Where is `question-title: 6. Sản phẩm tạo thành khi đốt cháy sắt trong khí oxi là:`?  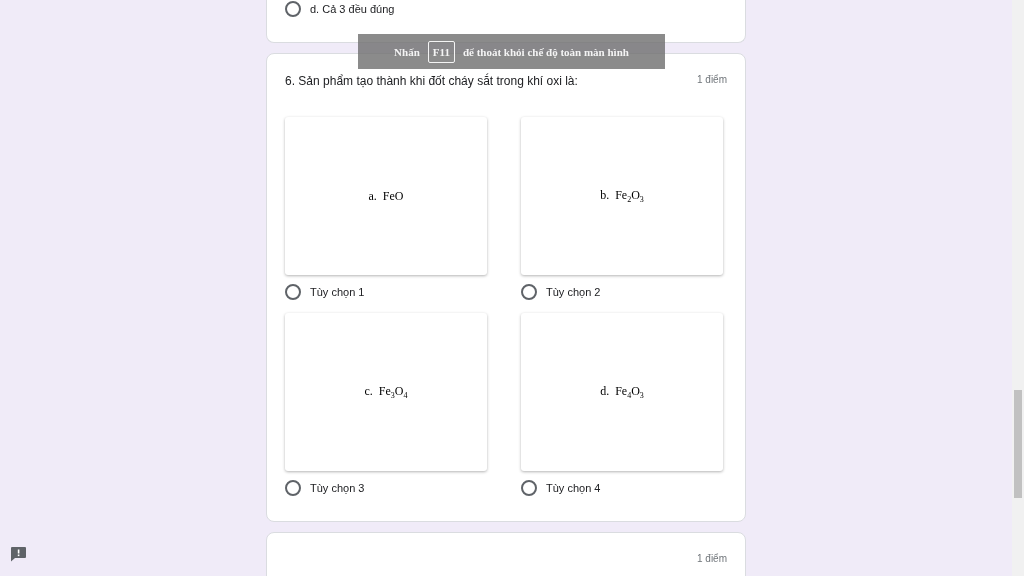
question-title: 6. Sản phẩm tạo thành khi đốt cháy sắt trong khí oxi là: is located at coordinates (431, 81).